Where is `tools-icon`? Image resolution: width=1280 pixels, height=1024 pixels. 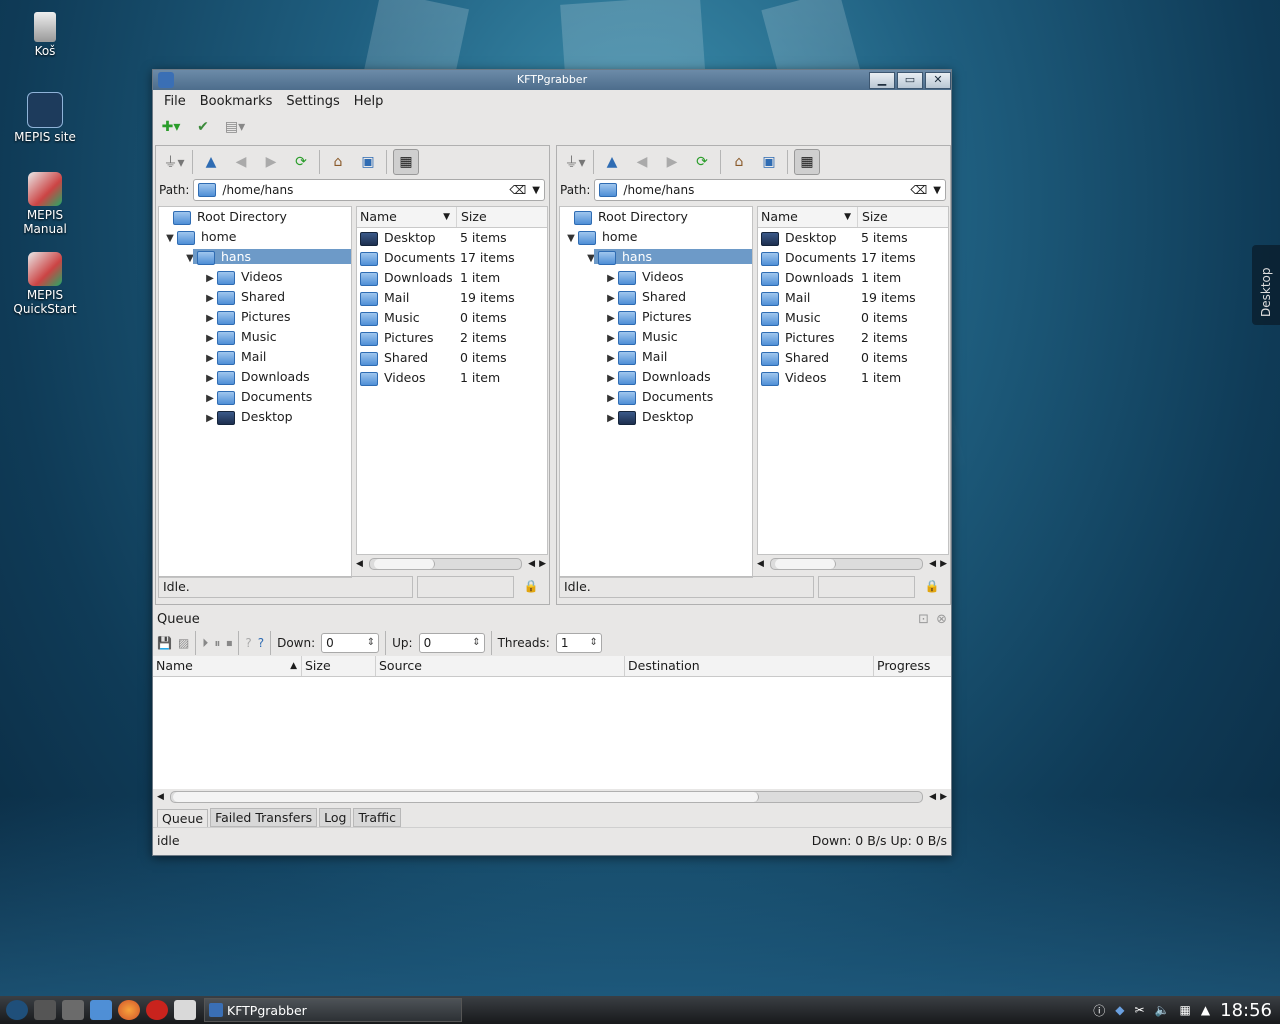 tools-icon is located at coordinates (73, 1010).